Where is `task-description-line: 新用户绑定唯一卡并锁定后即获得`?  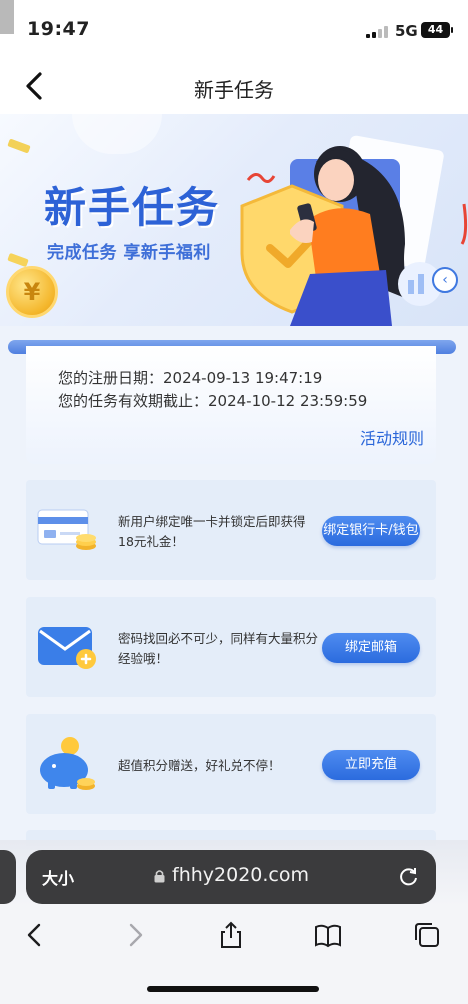
task-description-line: 新用户绑定唯一卡并锁定后即获得 is located at coordinates (212, 521).